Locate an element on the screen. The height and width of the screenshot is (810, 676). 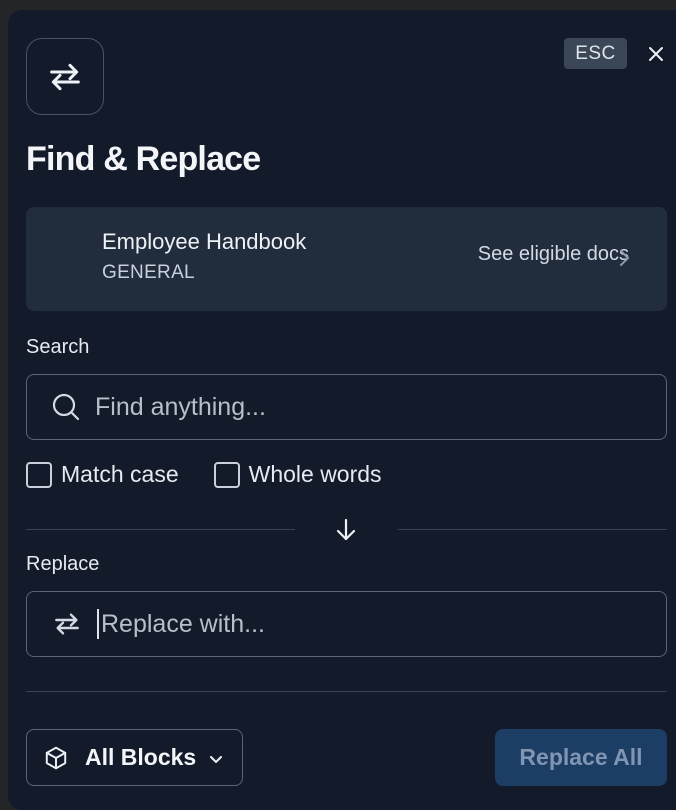
replace-input is located at coordinates (383, 624).